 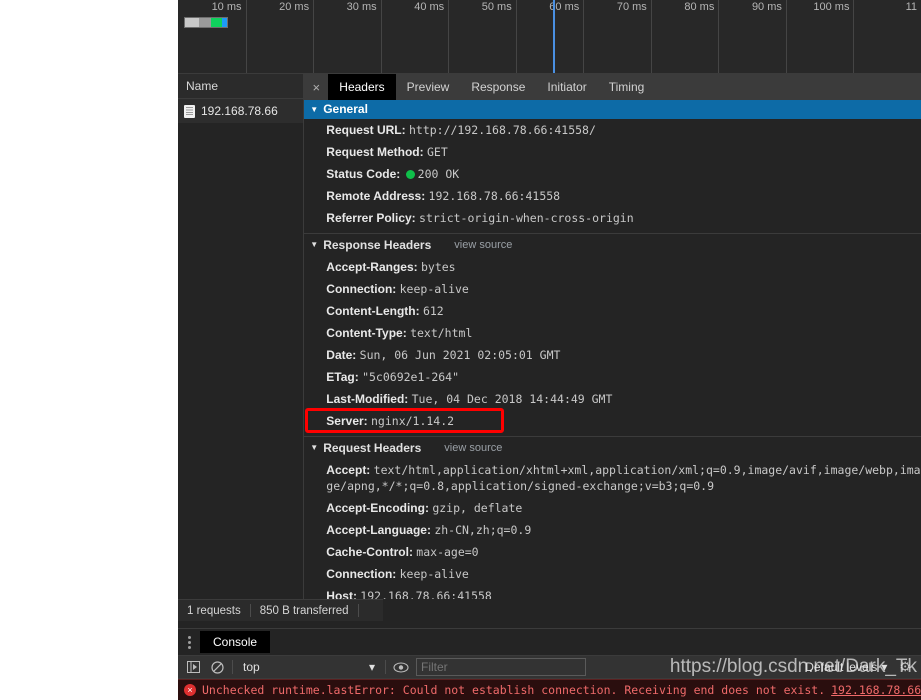 What do you see at coordinates (363, 289) in the screenshot?
I see `header-key: Connection:` at bounding box center [363, 289].